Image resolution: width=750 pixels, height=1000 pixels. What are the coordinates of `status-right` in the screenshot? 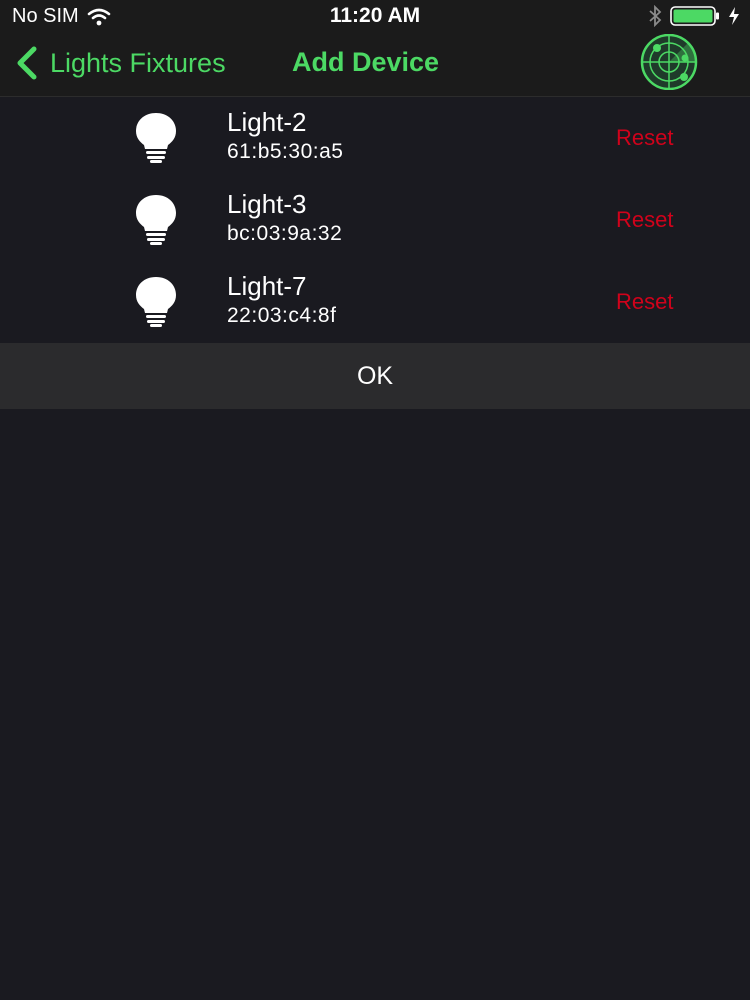 It's located at (694, 16).